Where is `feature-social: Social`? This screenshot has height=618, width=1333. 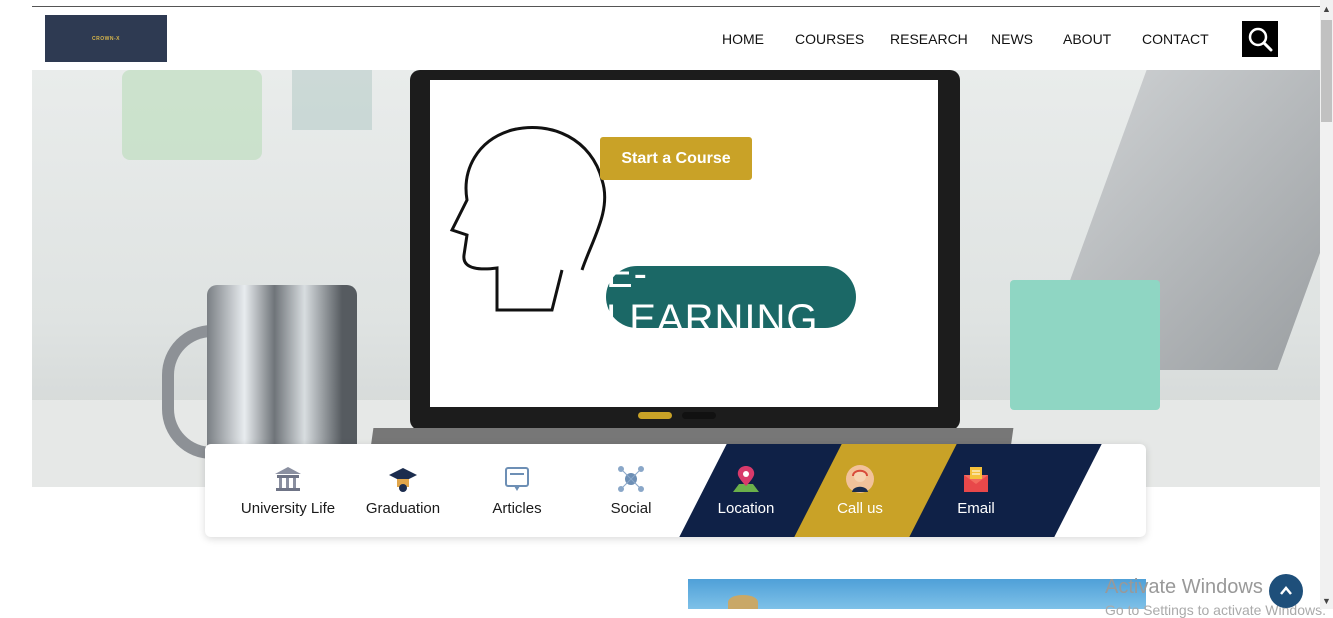 feature-social: Social is located at coordinates (631, 490).